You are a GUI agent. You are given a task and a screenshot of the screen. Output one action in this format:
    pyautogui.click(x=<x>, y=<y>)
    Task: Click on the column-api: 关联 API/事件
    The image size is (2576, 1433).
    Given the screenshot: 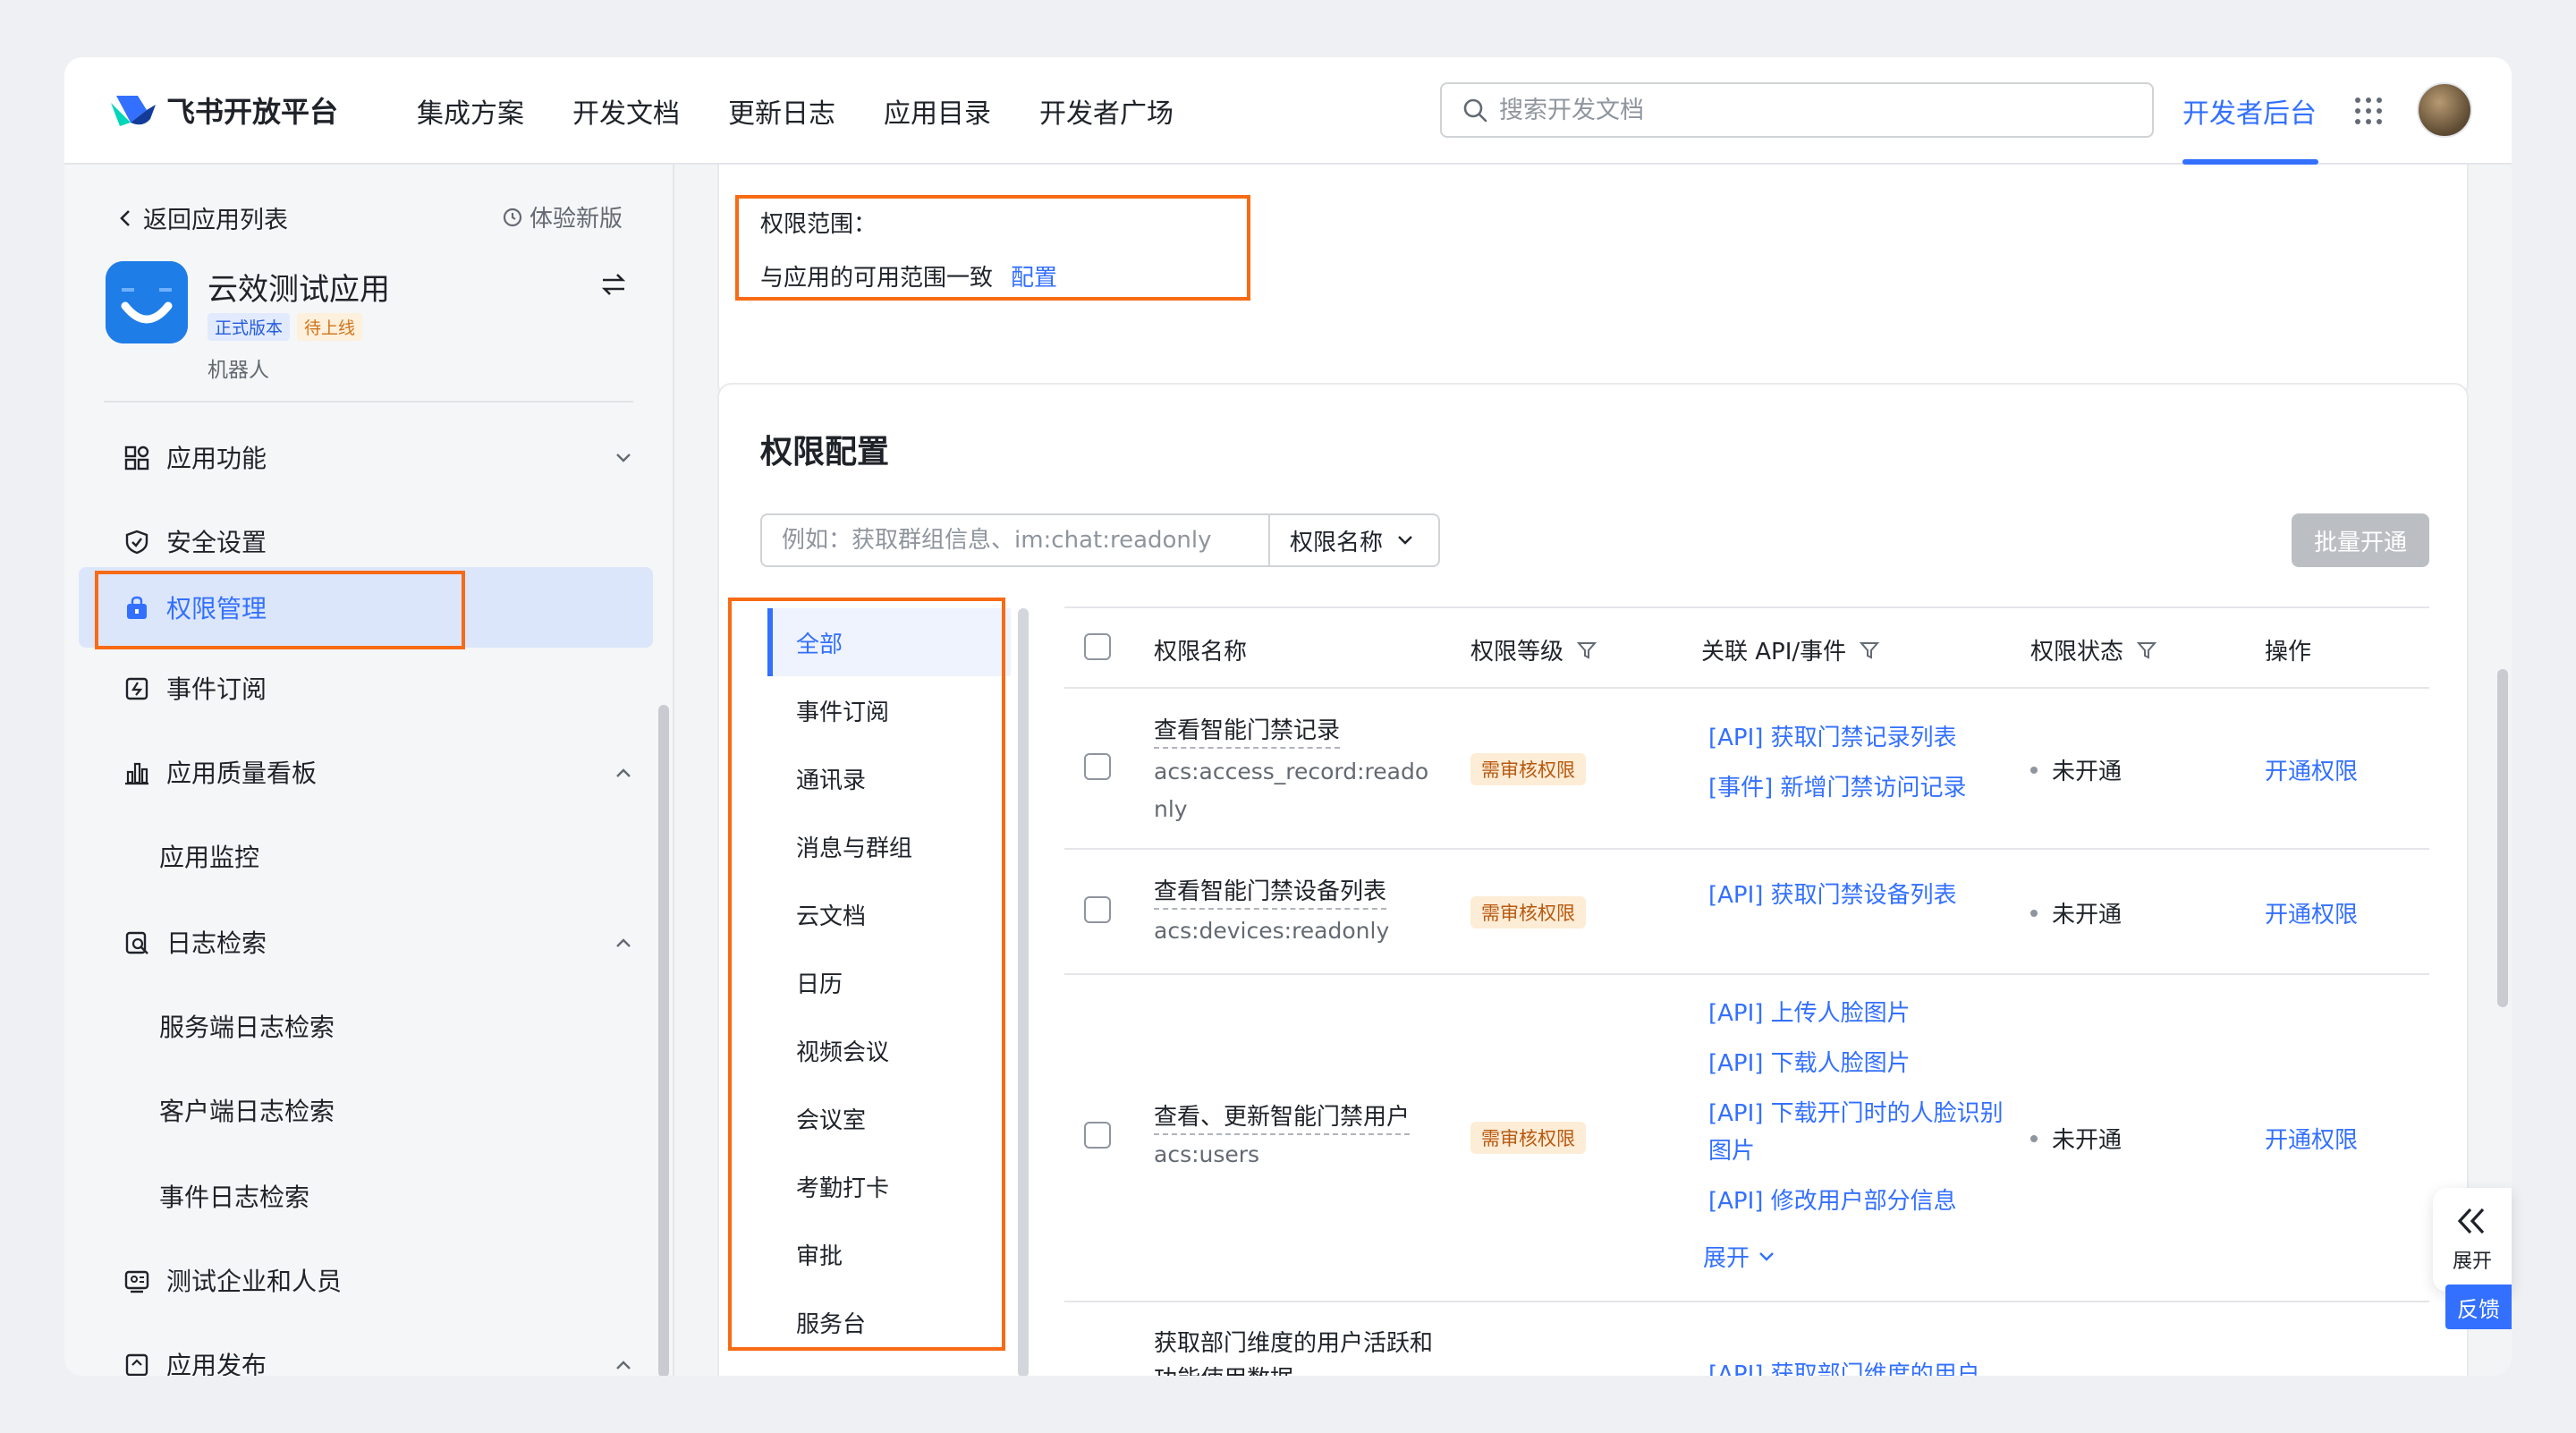 What is the action you would take?
    pyautogui.click(x=1790, y=649)
    